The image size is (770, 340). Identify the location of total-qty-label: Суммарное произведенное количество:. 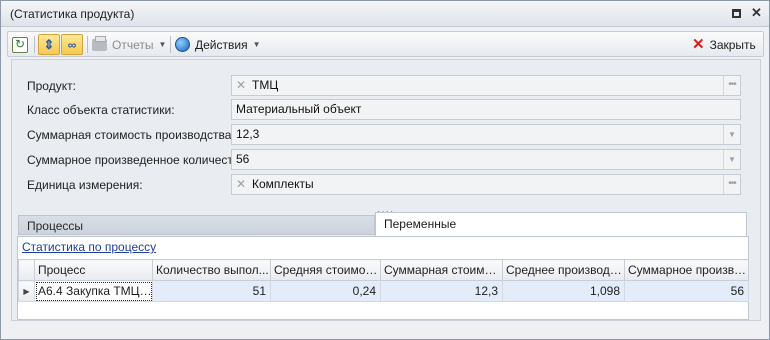
(138, 160).